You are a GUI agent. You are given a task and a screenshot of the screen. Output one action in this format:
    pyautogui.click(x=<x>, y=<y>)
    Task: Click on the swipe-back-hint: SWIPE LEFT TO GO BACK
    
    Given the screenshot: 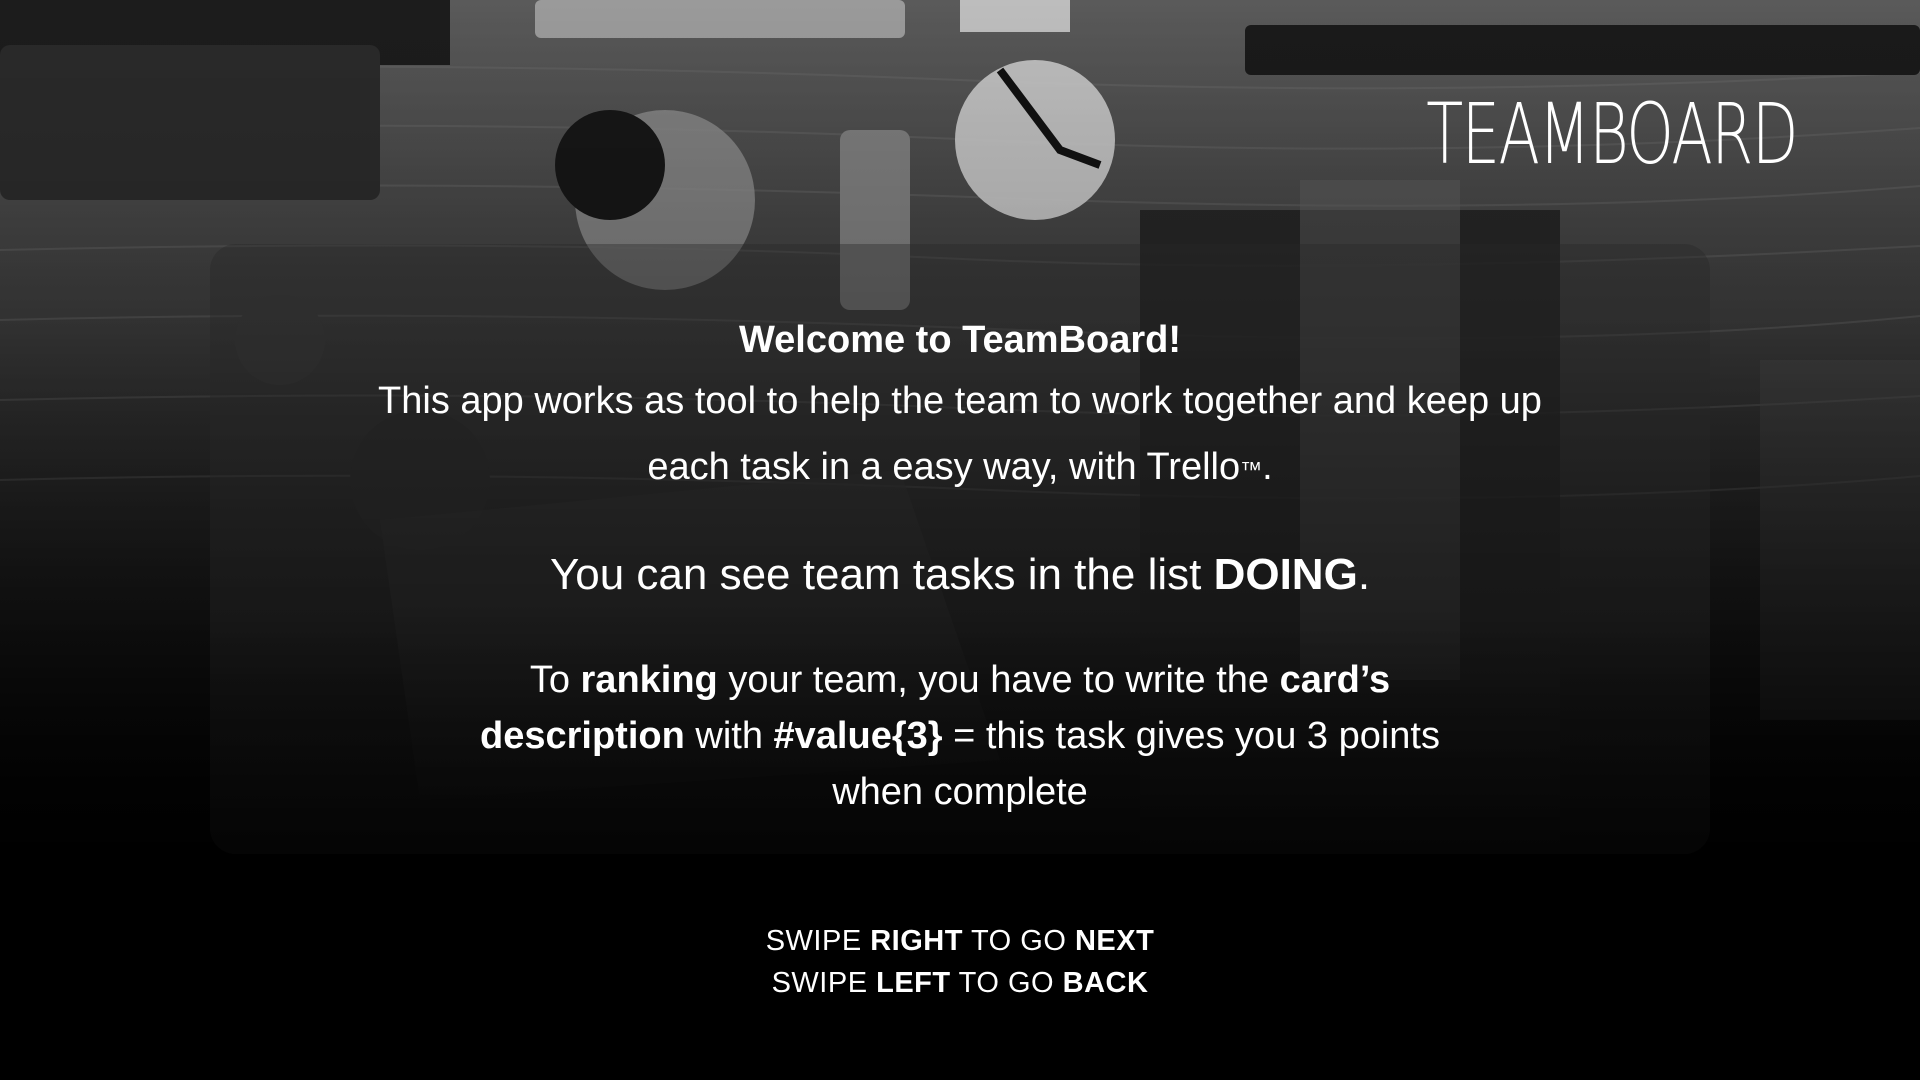 What is the action you would take?
    pyautogui.click(x=960, y=983)
    